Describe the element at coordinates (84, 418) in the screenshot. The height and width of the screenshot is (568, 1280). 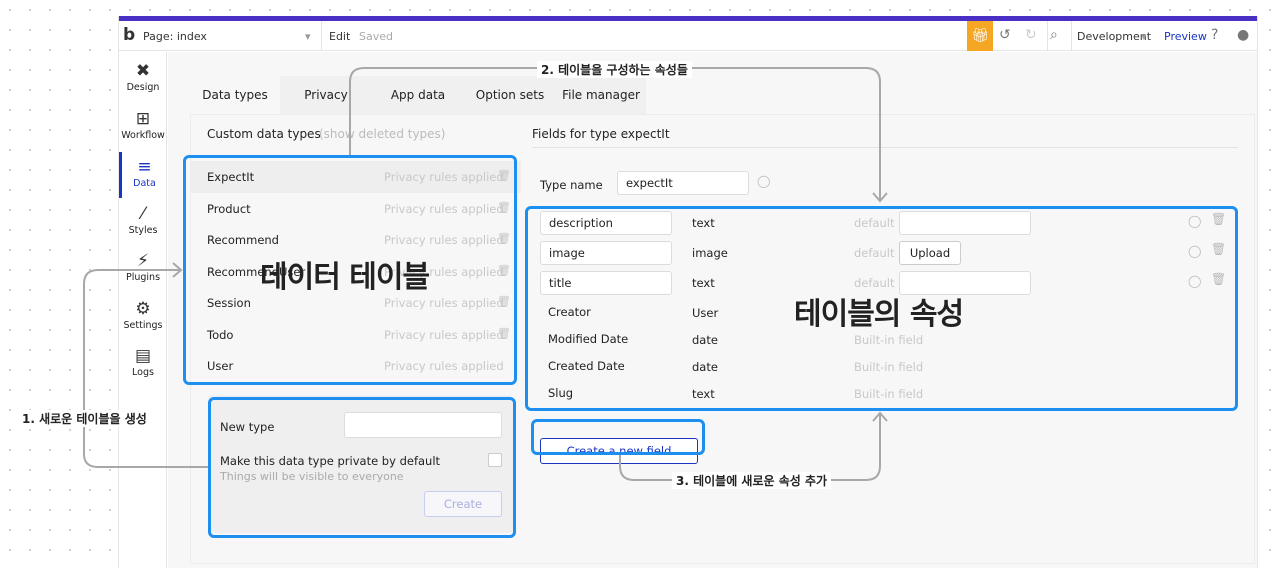
I see `annotation-1: 1. 새로운 테이블을 생성` at that location.